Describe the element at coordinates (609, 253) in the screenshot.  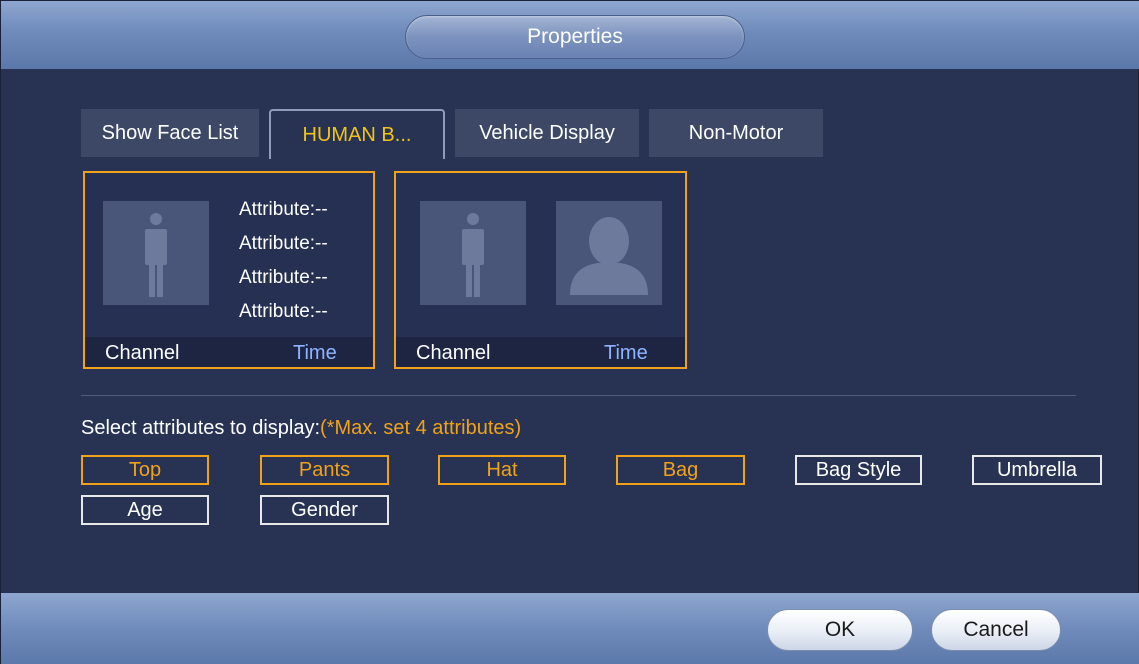
I see `face-silhouette-icon` at that location.